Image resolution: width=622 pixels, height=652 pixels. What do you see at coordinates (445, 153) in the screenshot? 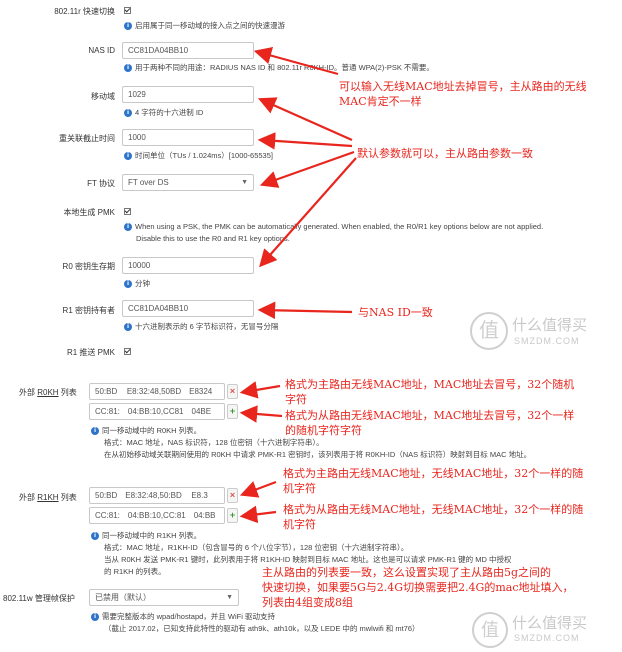
I see `annotation-defaults: 默认参数就可以，主从路由参数一致` at bounding box center [445, 153].